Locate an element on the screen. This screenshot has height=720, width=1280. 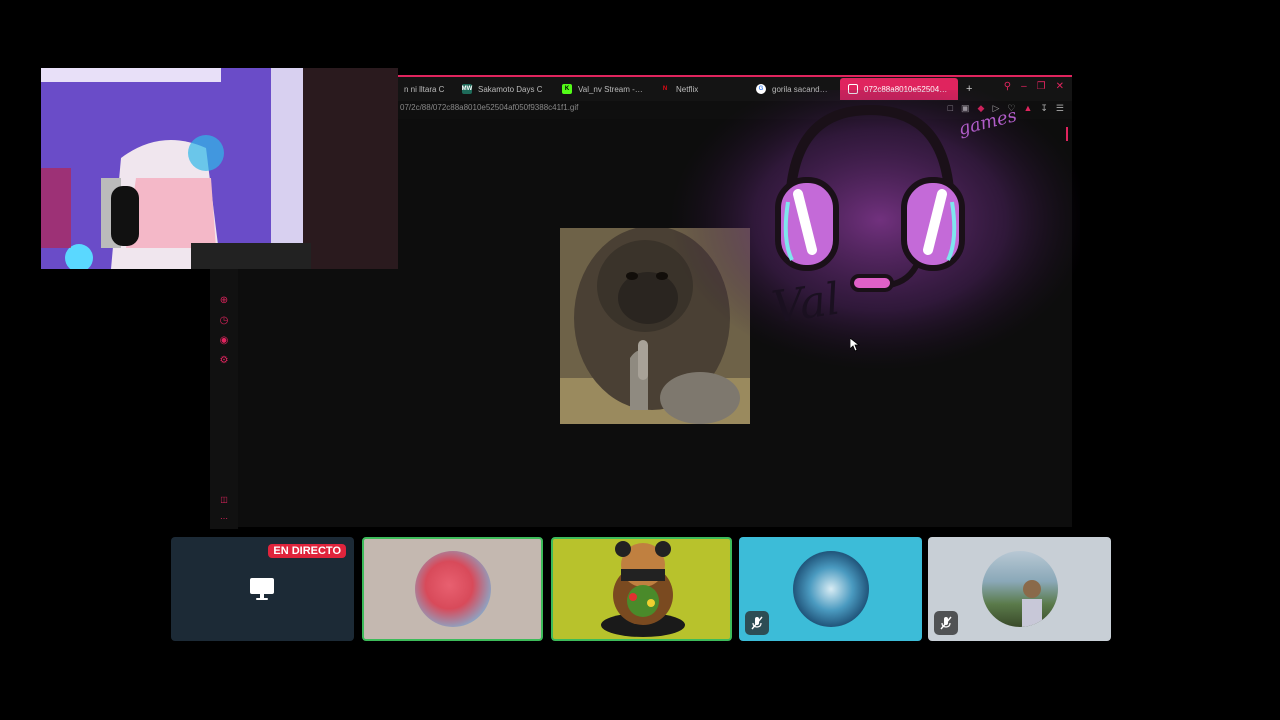
tab-2: MW Sakamoto Days C is located at coordinates (504, 89).